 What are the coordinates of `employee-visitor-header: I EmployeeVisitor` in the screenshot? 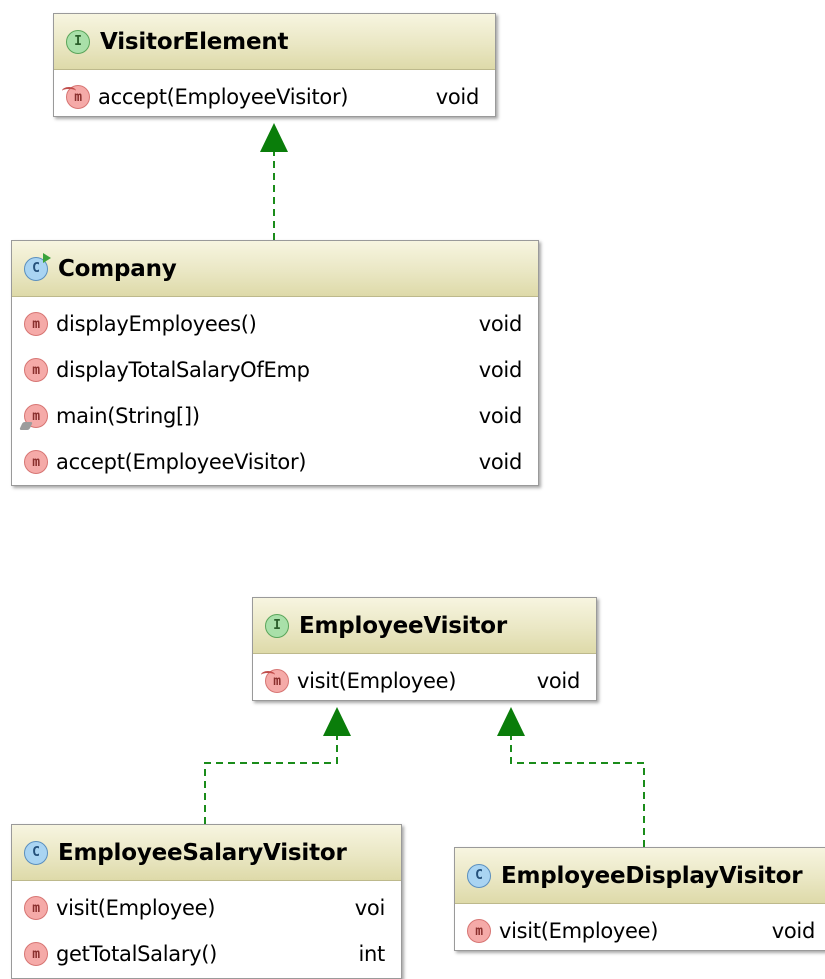 It's located at (424, 626).